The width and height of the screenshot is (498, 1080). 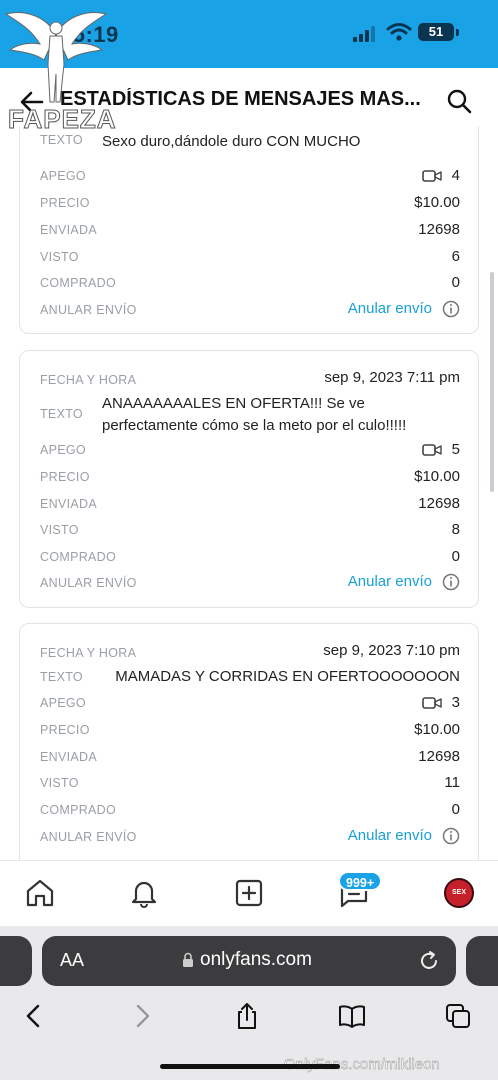 I want to click on previous-tab-preview, so click(x=16, y=961).